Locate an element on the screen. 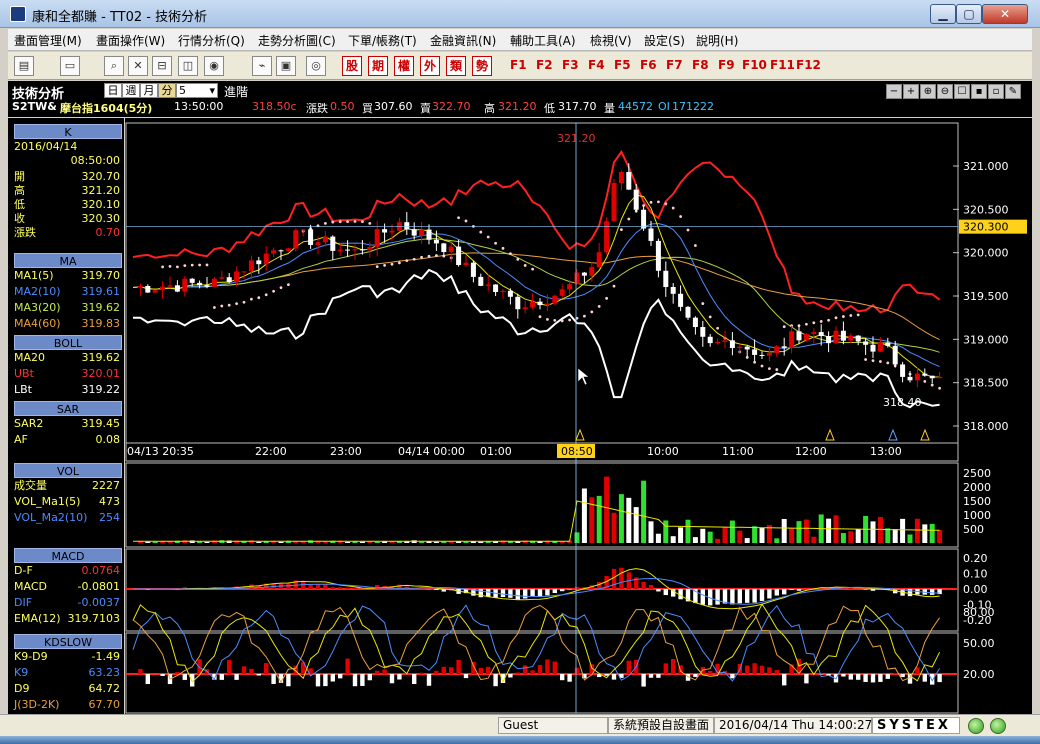 This screenshot has width=1040, height=744. futures-button: 期 is located at coordinates (378, 66).